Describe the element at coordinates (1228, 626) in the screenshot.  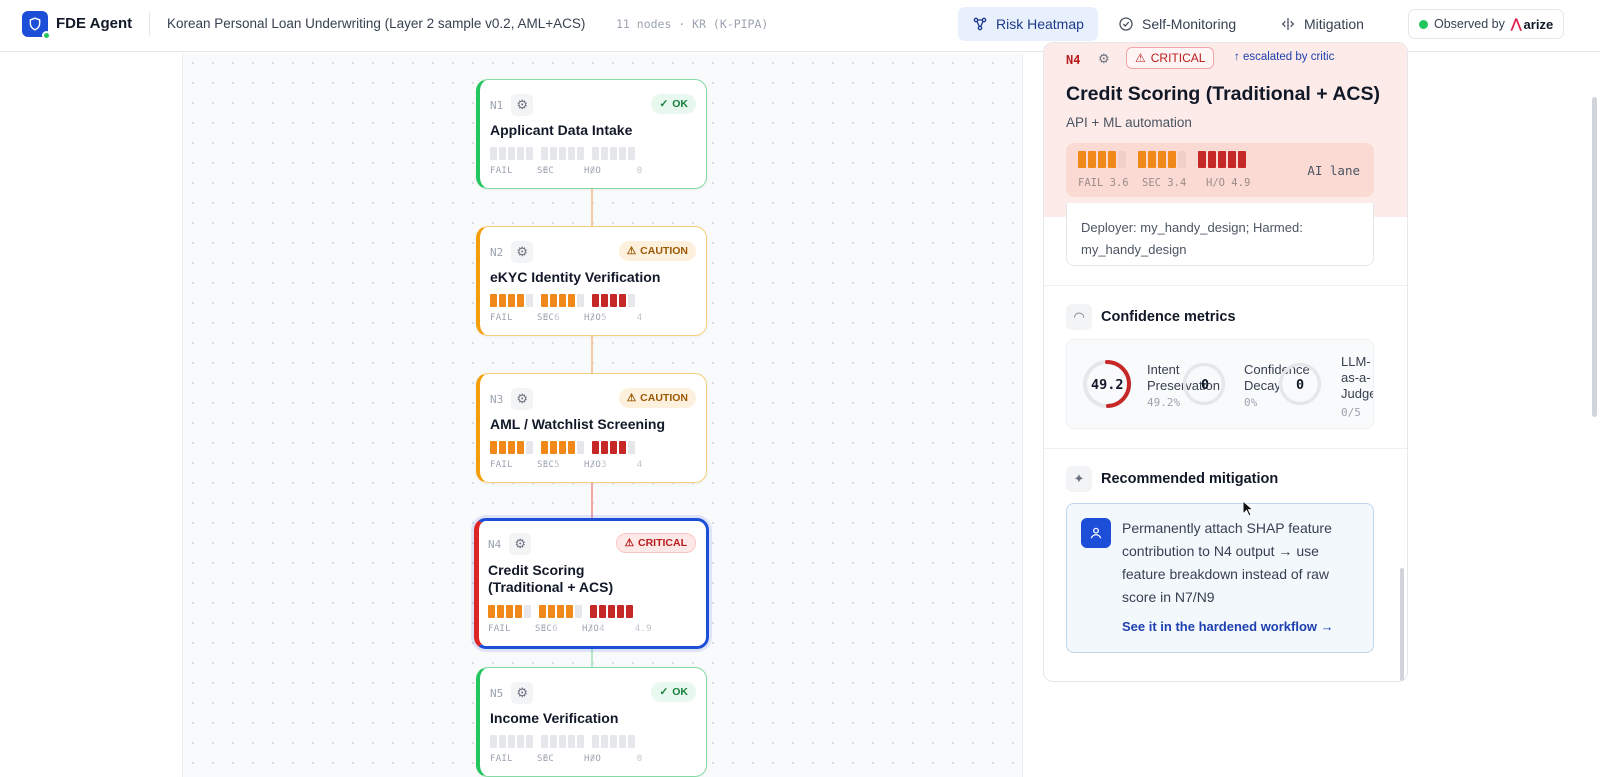
I see `hardened-workflow-link: See it in the hardened workflow →` at that location.